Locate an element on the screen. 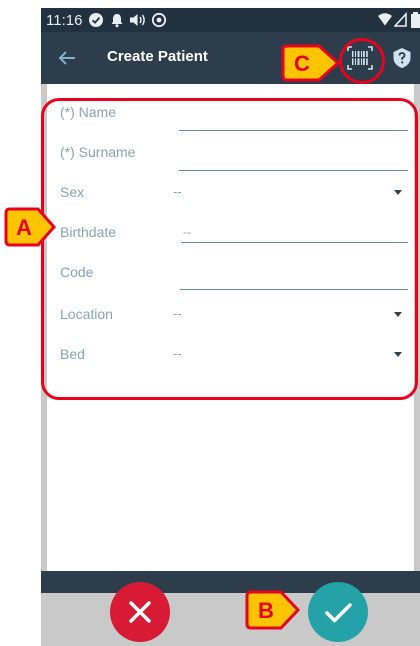  checkmark-icon is located at coordinates (338, 613).